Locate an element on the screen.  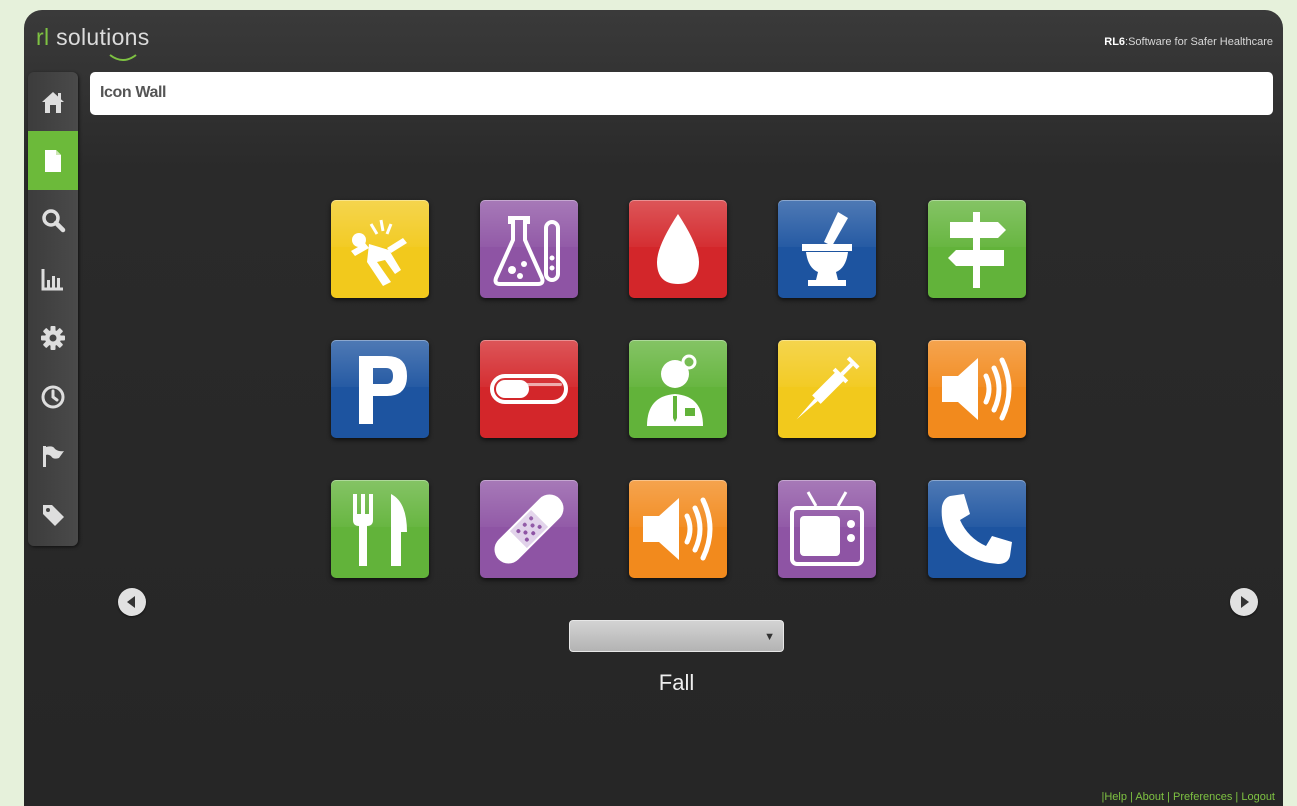
icon-tile-phone is located at coordinates (977, 529).